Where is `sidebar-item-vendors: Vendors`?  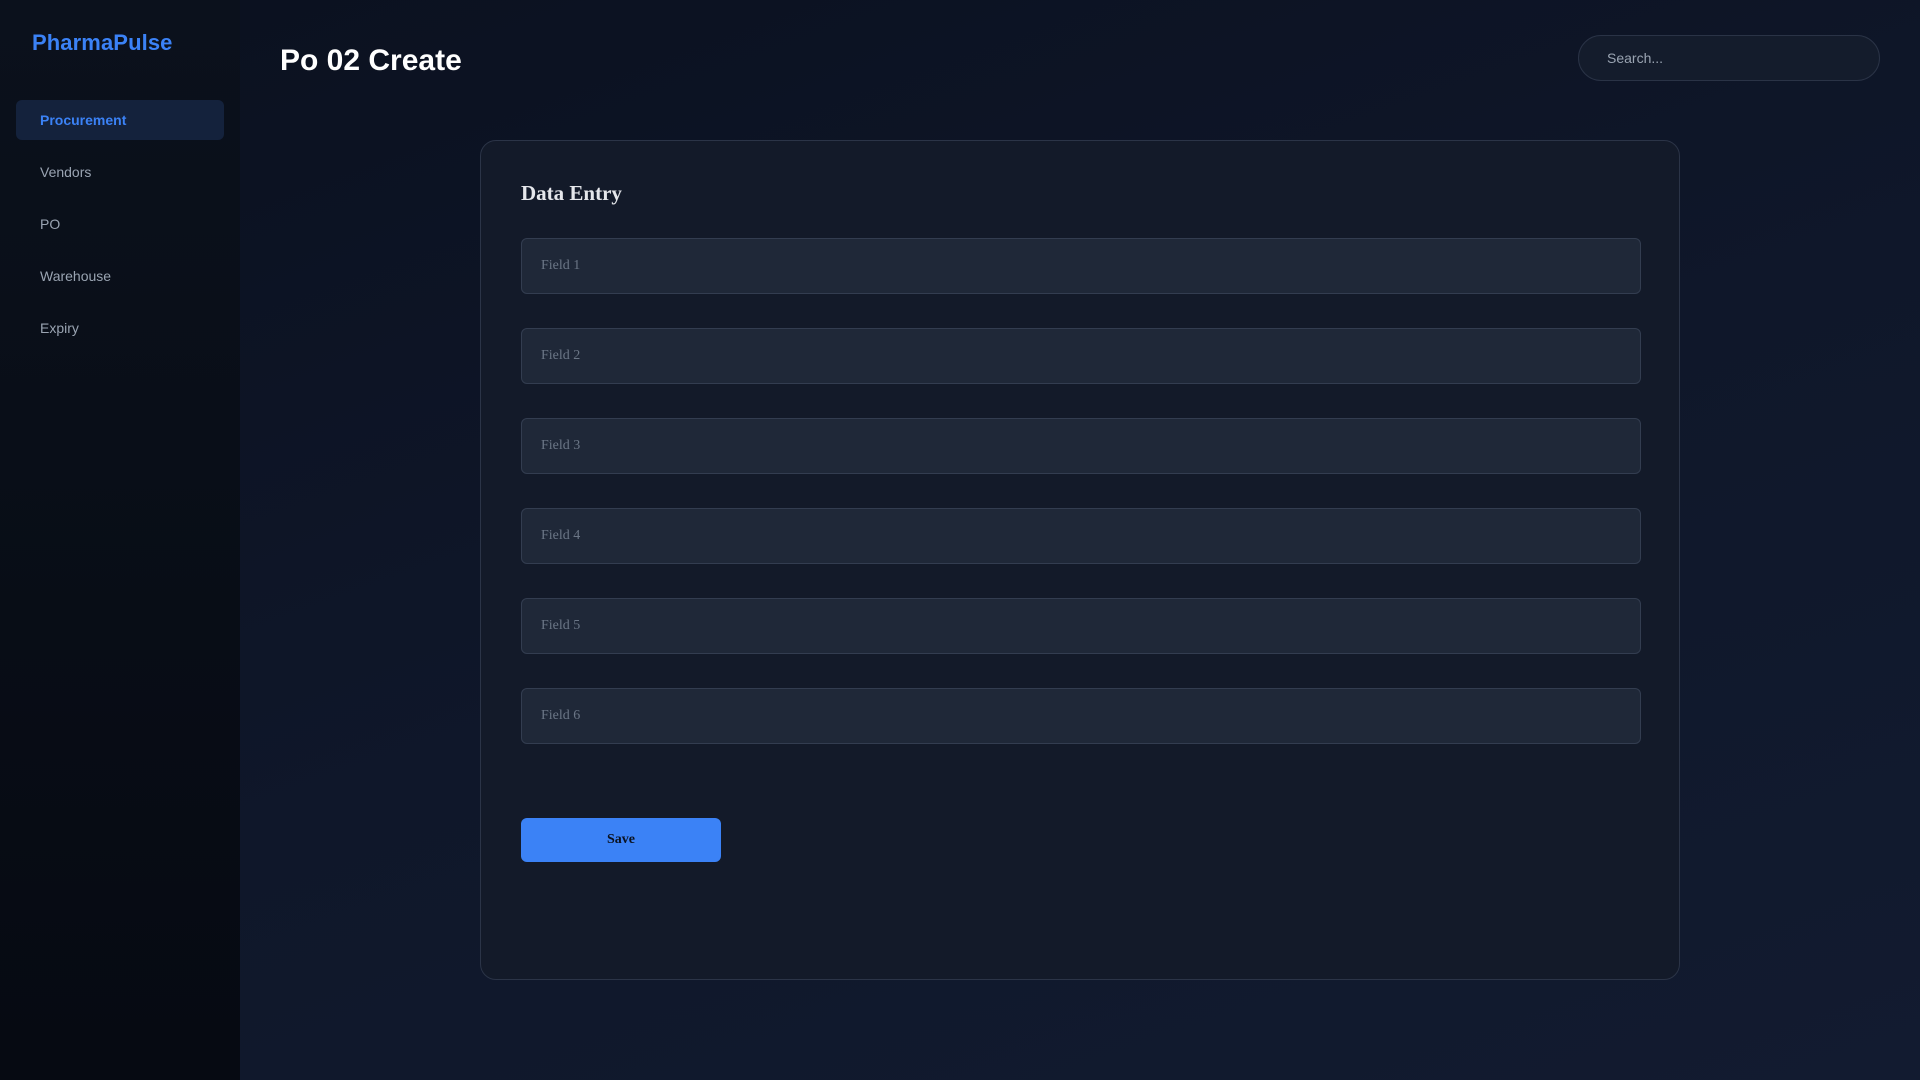
sidebar-item-vendors: Vendors is located at coordinates (120, 172).